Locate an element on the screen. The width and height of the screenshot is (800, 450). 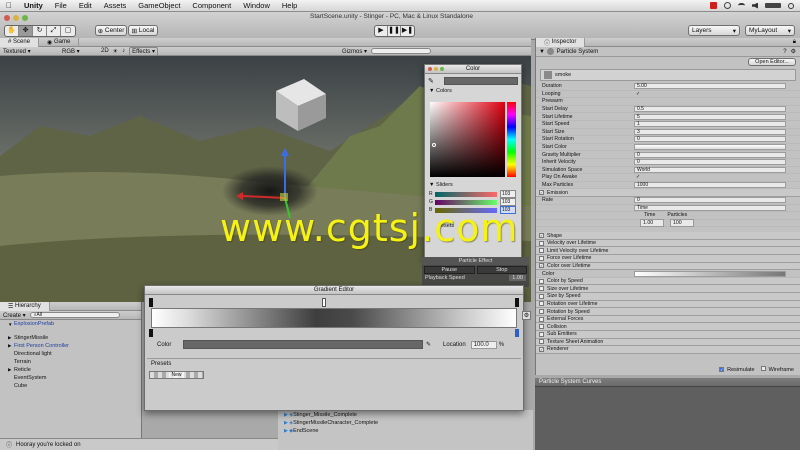
render-mode-dropdown: Textured ▾ is located at coordinates (30, 51).